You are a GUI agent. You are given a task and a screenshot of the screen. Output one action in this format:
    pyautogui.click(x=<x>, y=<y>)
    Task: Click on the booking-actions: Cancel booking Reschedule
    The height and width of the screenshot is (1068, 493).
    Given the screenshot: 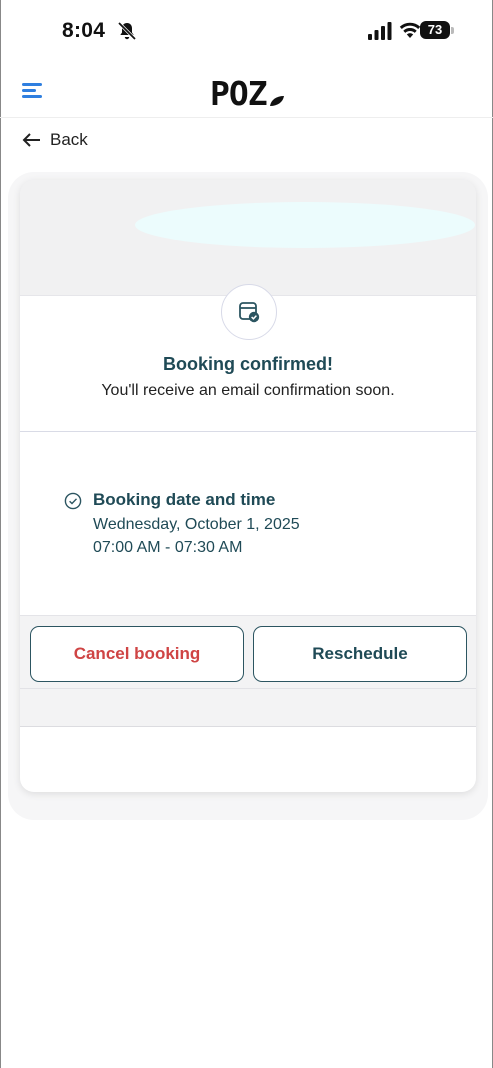 What is the action you would take?
    pyautogui.click(x=248, y=652)
    